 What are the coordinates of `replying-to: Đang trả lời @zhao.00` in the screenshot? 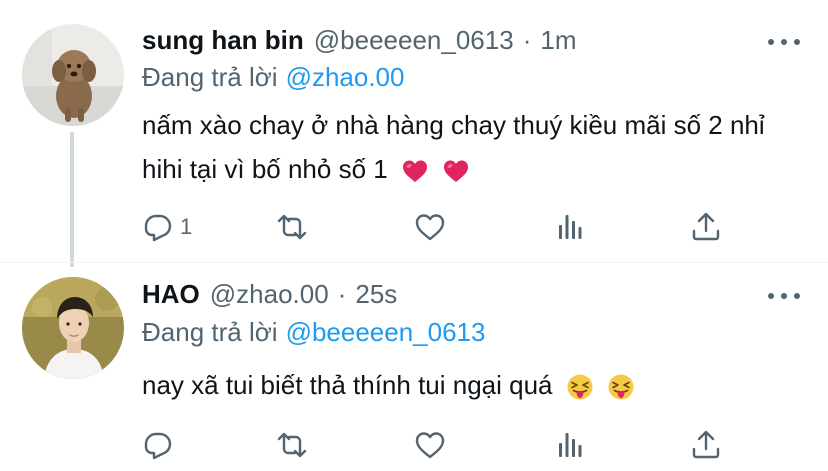 It's located at (273, 77).